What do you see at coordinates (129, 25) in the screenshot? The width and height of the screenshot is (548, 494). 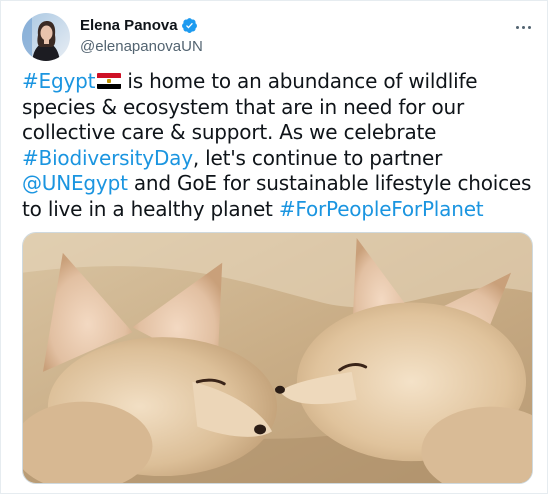 I see `display-name: Elena Panova` at bounding box center [129, 25].